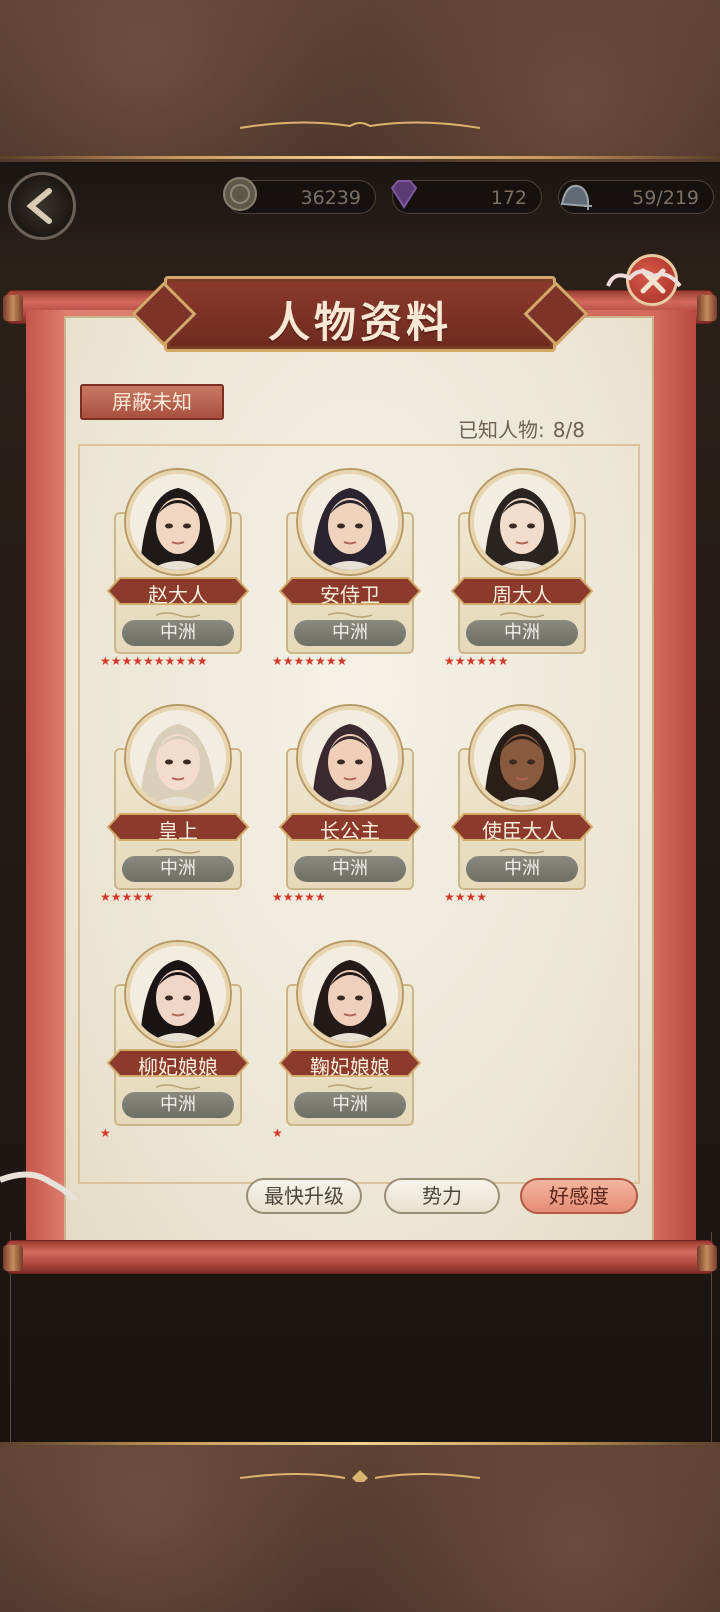  What do you see at coordinates (360, 1527) in the screenshot?
I see `bottom-decor-band` at bounding box center [360, 1527].